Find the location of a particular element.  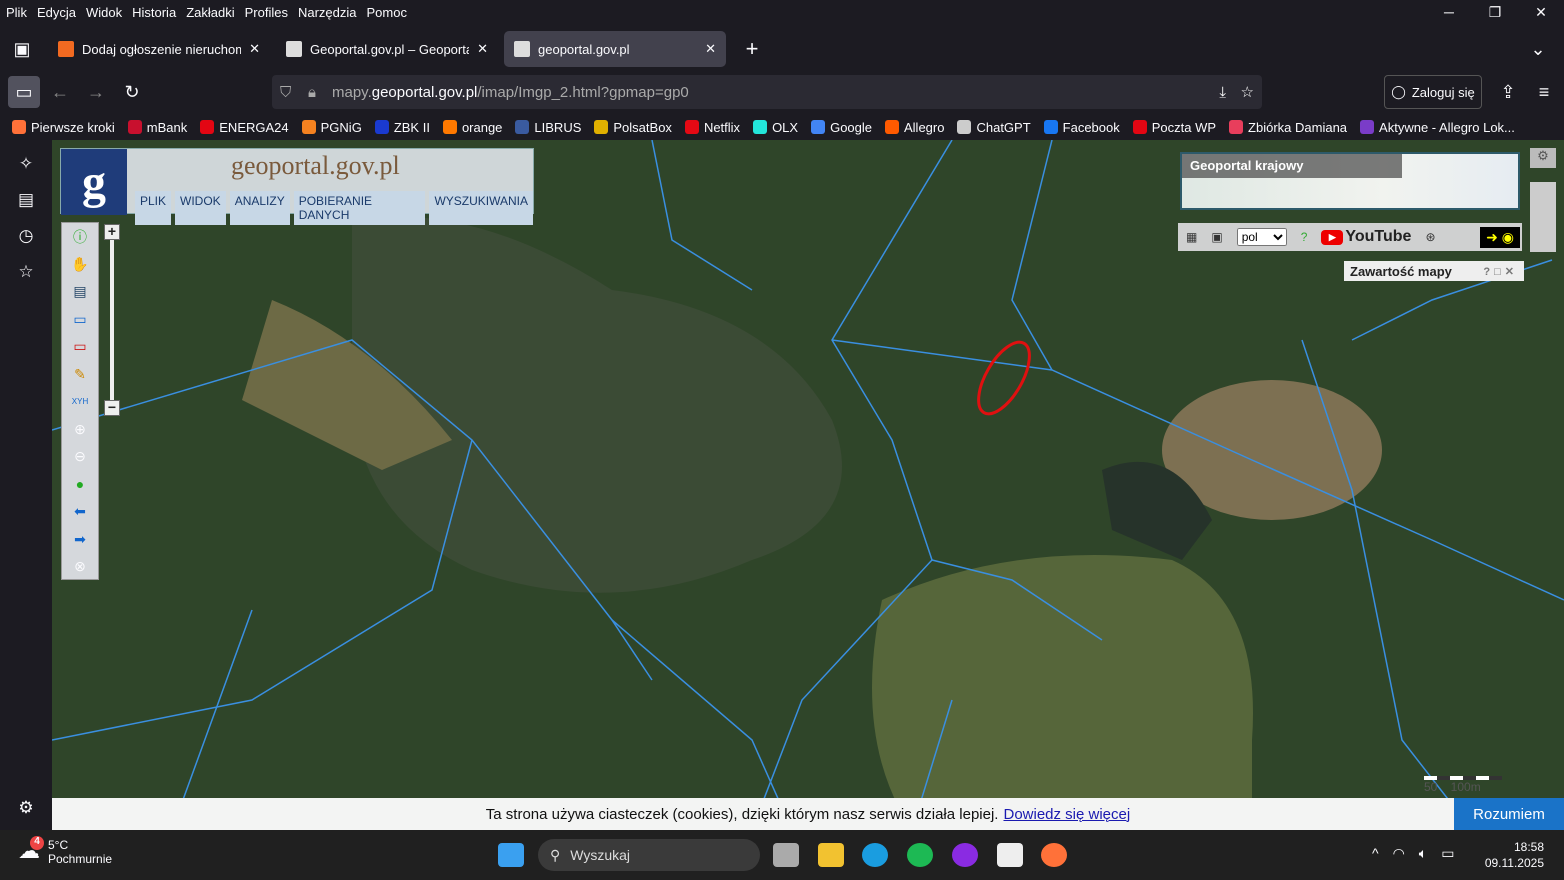

menu-zakladki: Zakładki is located at coordinates (210, 12).